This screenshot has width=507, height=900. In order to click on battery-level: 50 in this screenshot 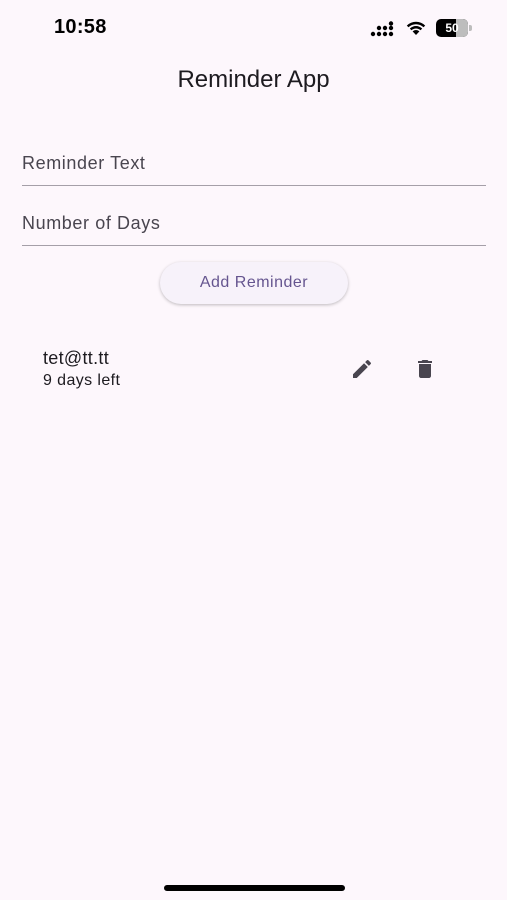, I will do `click(452, 28)`.